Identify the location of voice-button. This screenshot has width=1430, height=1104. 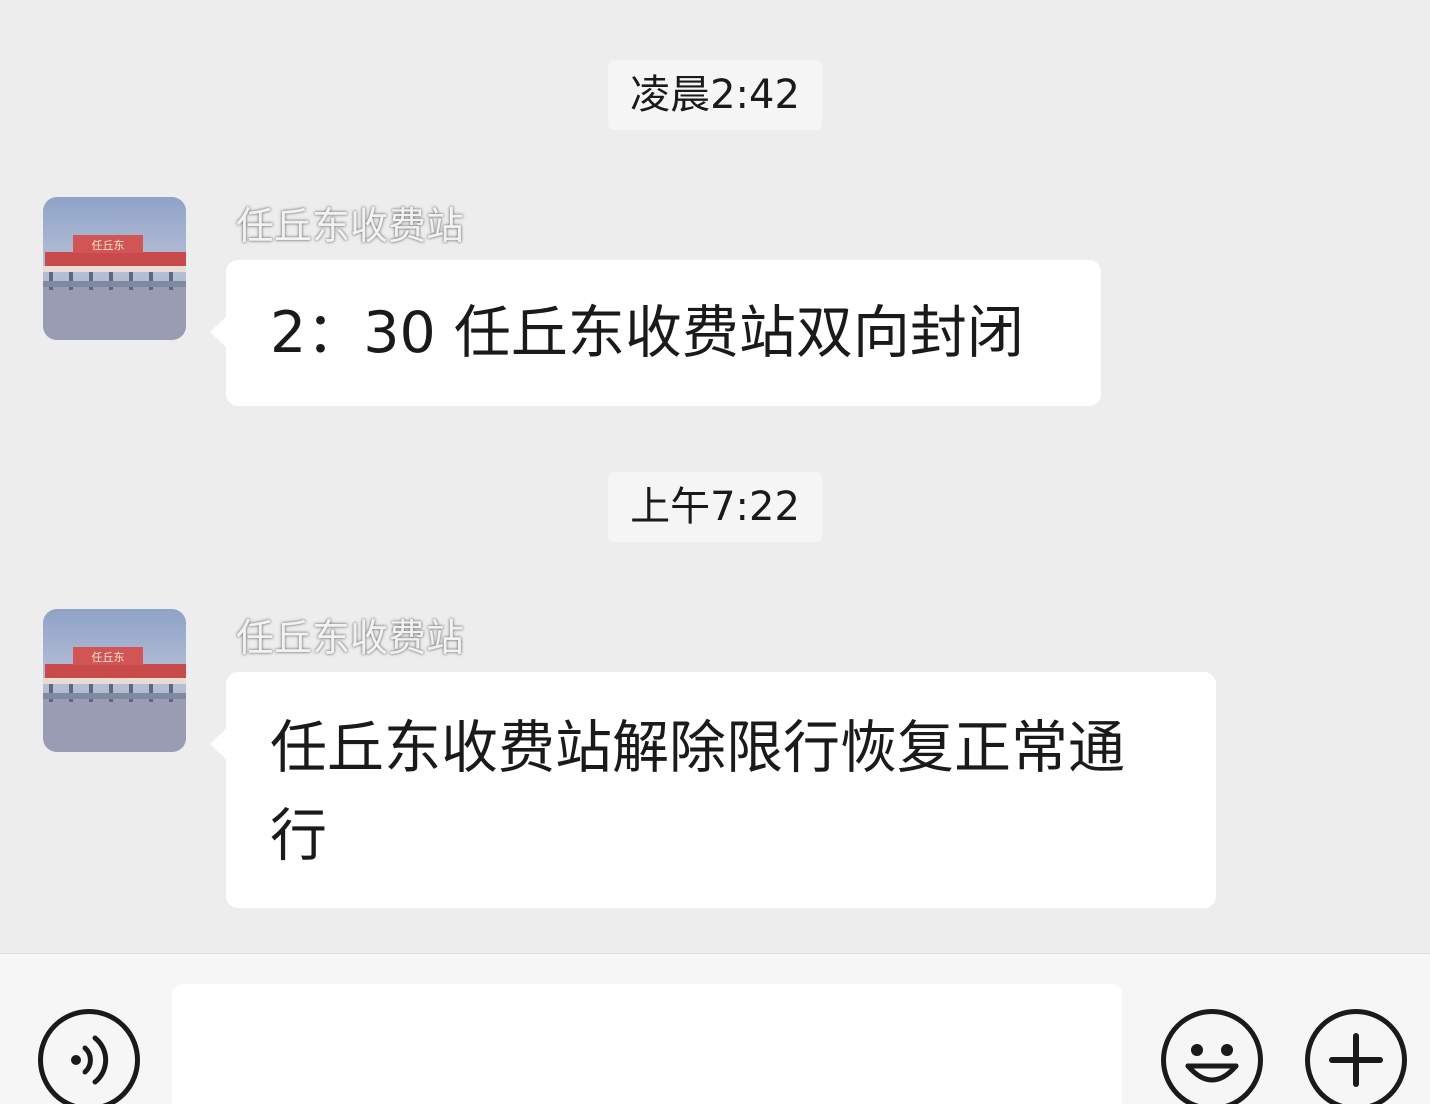
(89, 1056).